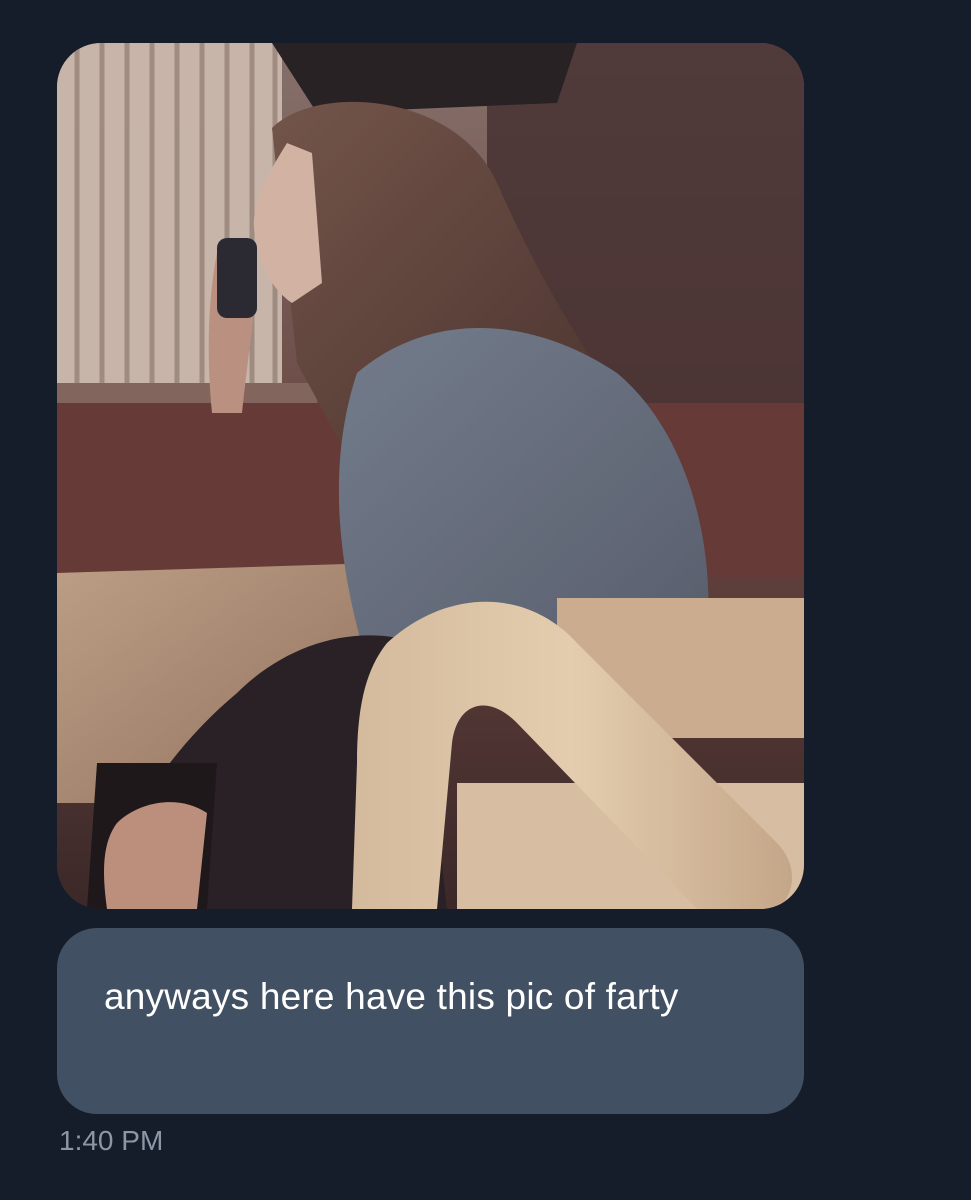 Image resolution: width=971 pixels, height=1200 pixels. Describe the element at coordinates (430, 1021) in the screenshot. I see `message-bubble: anyways here have this pic of farty` at that location.